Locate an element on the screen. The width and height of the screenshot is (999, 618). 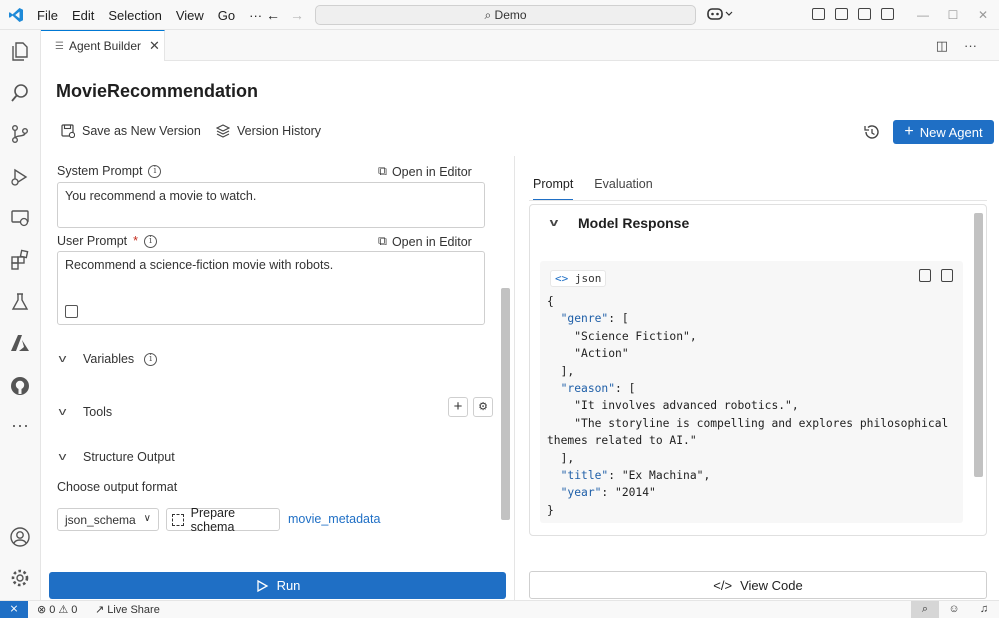
search-view-icon is located at coordinates (20, 93).